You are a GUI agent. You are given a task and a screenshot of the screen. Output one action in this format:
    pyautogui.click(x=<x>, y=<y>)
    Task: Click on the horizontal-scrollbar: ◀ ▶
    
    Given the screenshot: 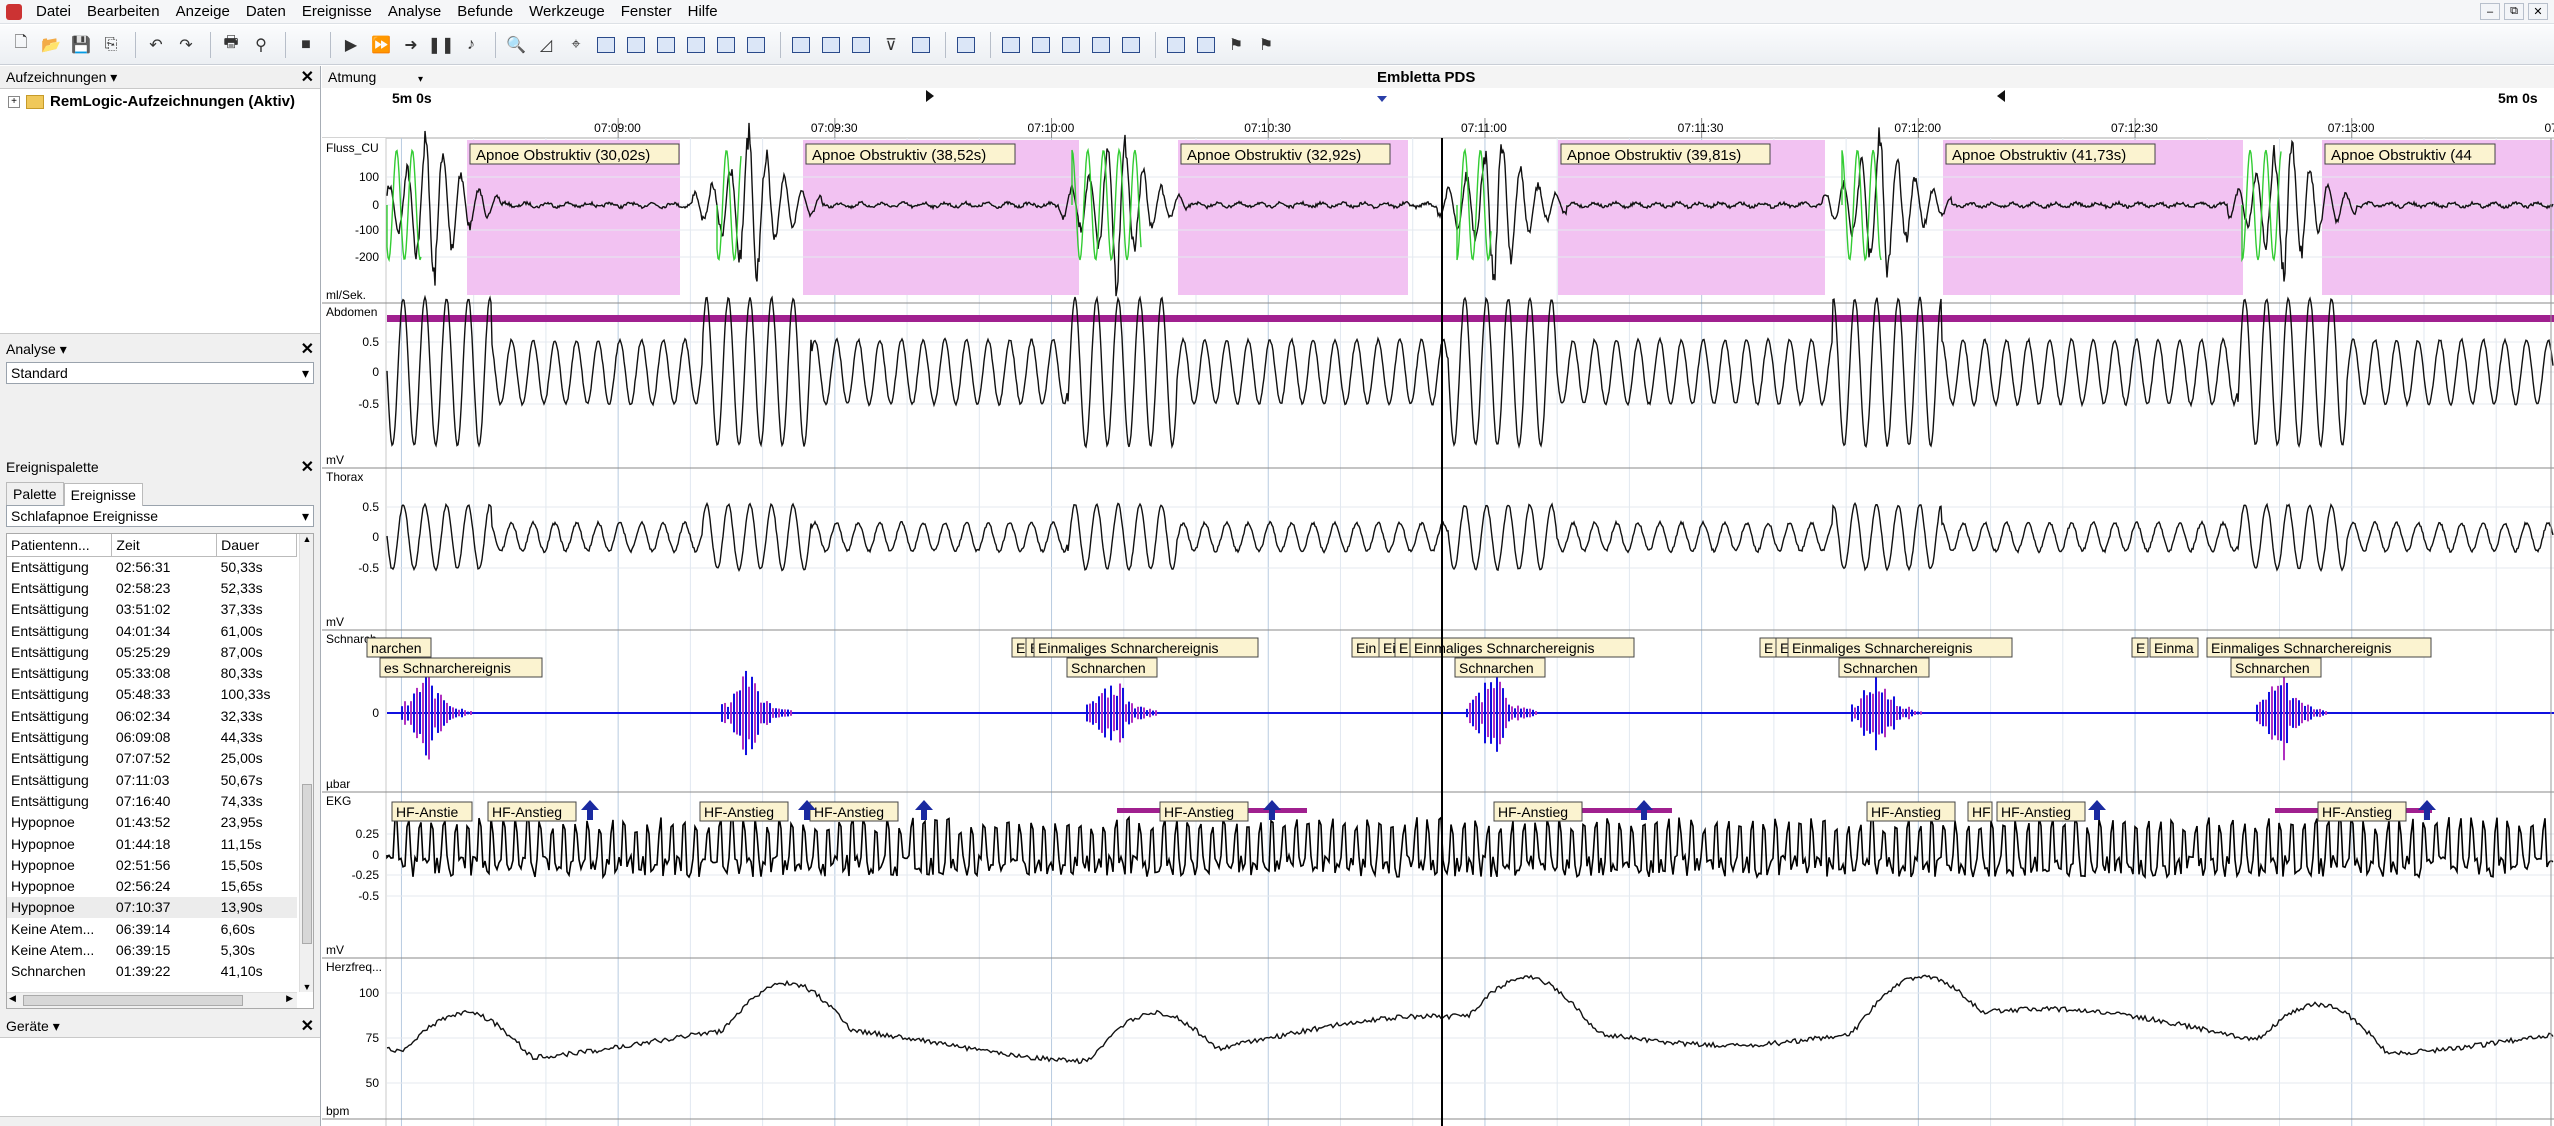 What is the action you would take?
    pyautogui.click(x=152, y=1000)
    